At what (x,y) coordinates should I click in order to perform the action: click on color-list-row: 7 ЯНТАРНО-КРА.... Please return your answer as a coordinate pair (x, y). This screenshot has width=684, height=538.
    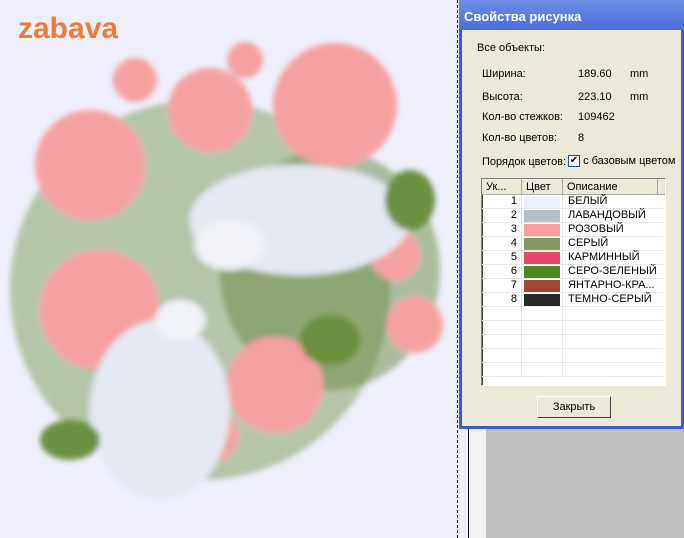
    Looking at the image, I should click on (573, 286).